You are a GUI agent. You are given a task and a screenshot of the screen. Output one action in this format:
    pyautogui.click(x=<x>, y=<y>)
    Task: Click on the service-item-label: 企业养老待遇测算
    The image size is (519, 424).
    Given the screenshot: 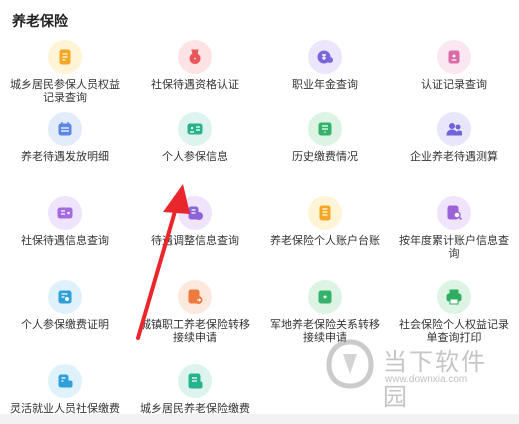 What is the action you would take?
    pyautogui.click(x=454, y=156)
    